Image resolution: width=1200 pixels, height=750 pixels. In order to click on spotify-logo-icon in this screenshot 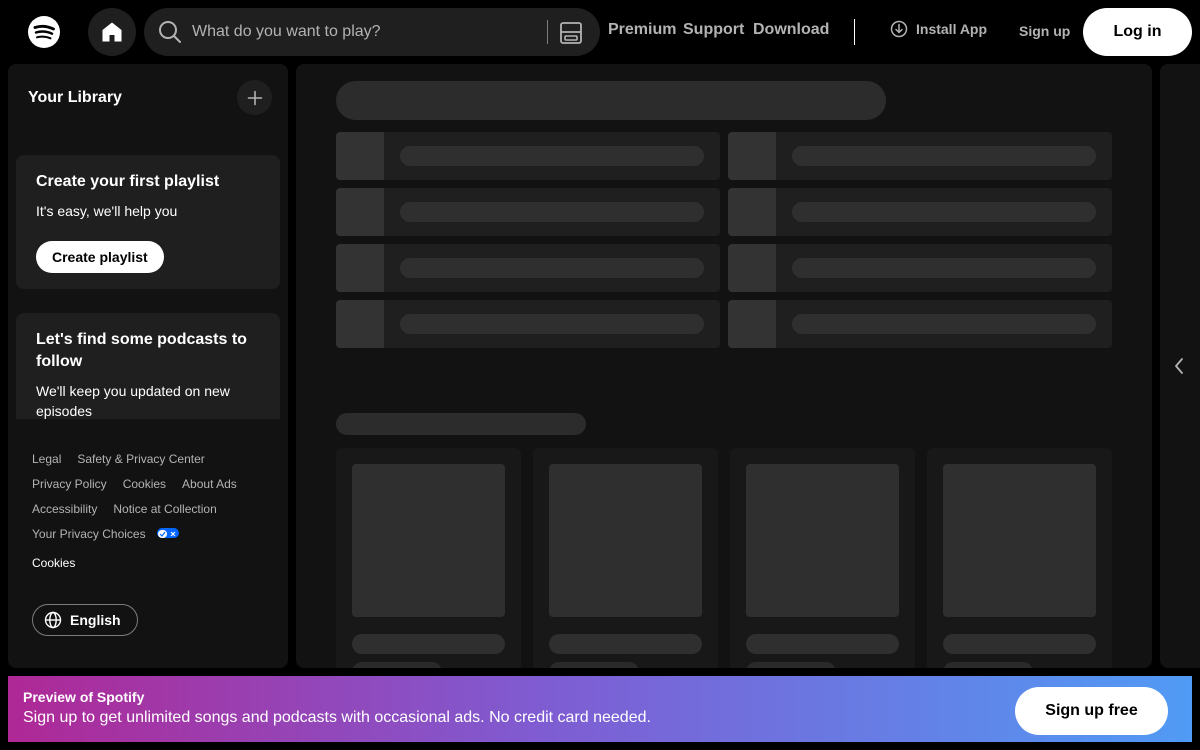, I will do `click(44, 32)`.